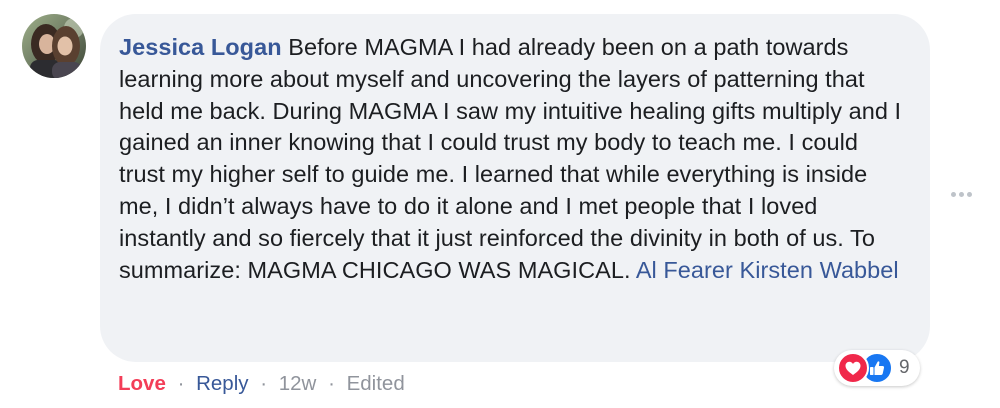 Image resolution: width=1000 pixels, height=408 pixels. What do you see at coordinates (819, 270) in the screenshot?
I see `tagged-user-2: Kirsten Wabbel` at bounding box center [819, 270].